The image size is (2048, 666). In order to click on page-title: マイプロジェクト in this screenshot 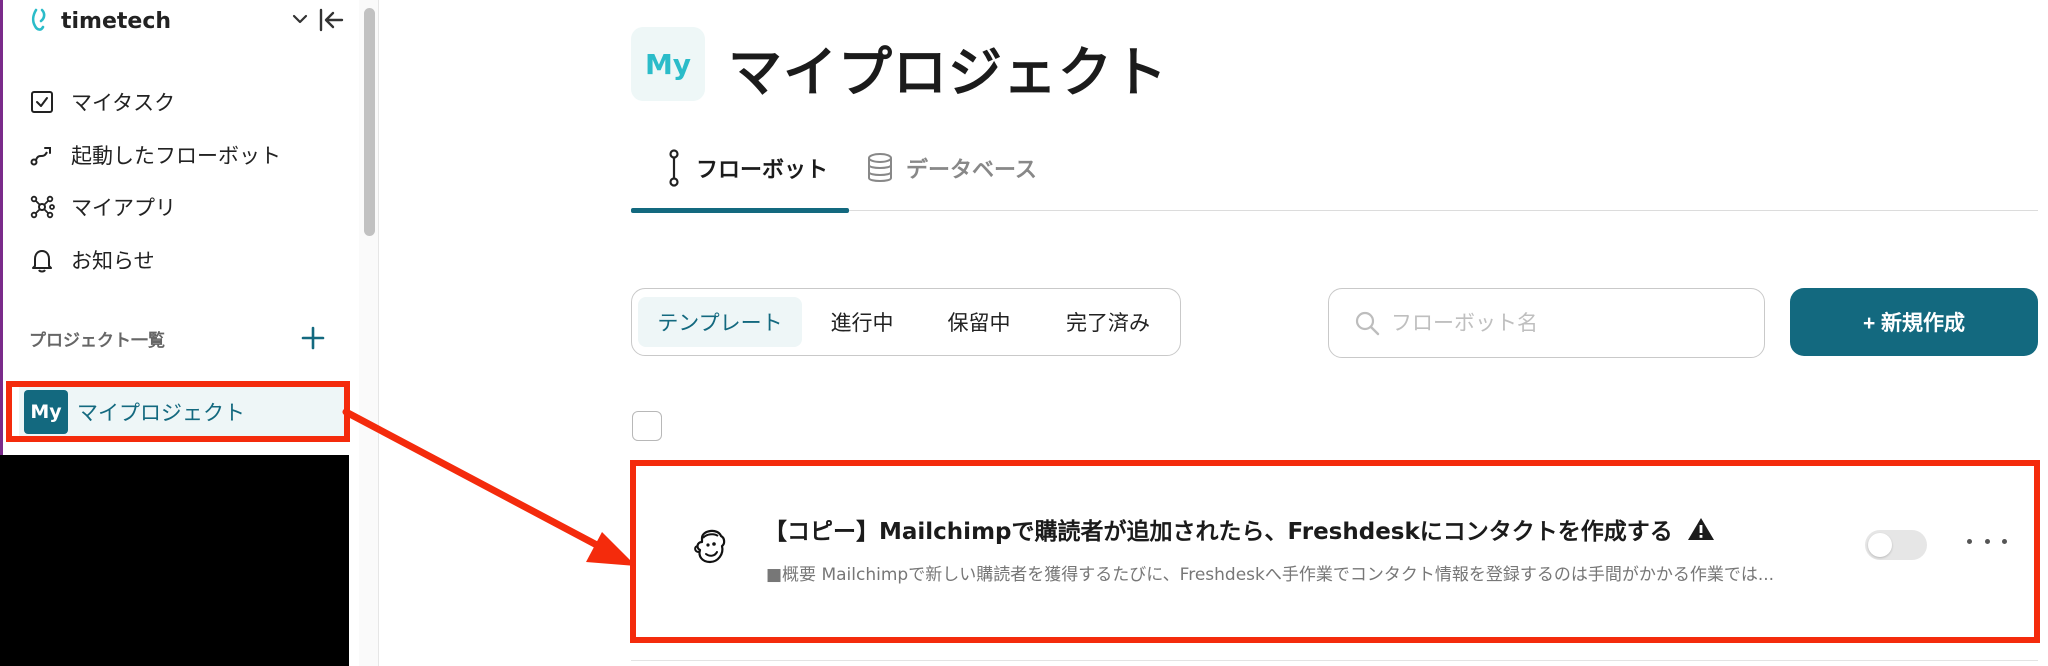, I will do `click(948, 72)`.